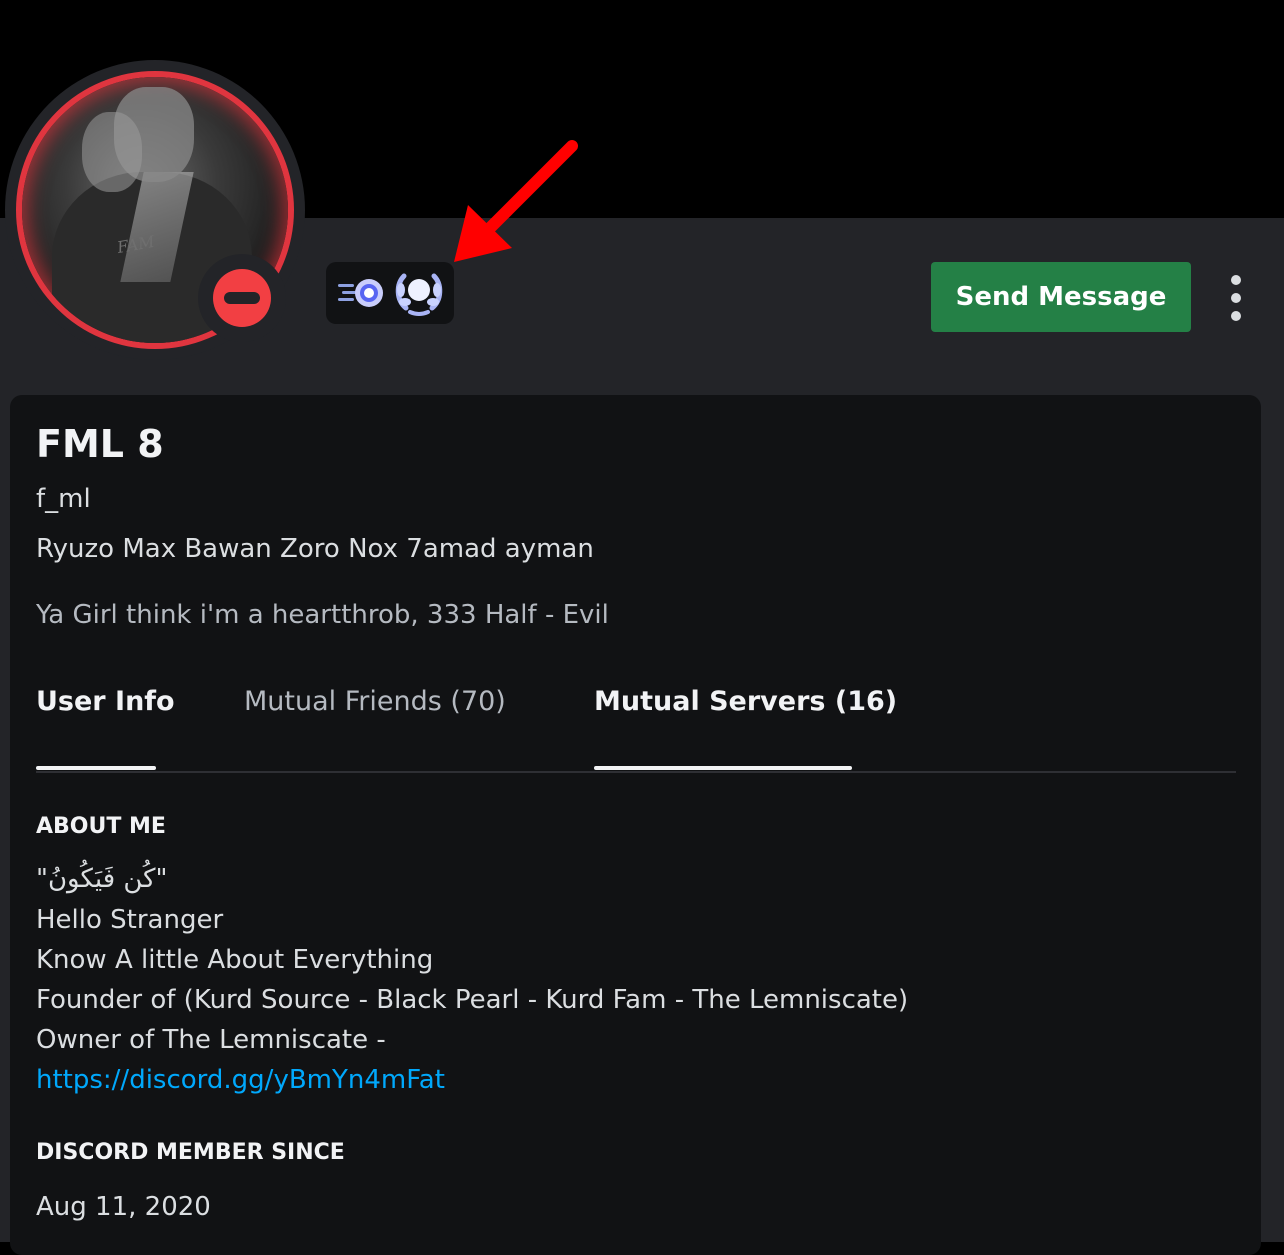  What do you see at coordinates (375, 701) in the screenshot?
I see `tab-mutual-friends: Mutual Friends (70)` at bounding box center [375, 701].